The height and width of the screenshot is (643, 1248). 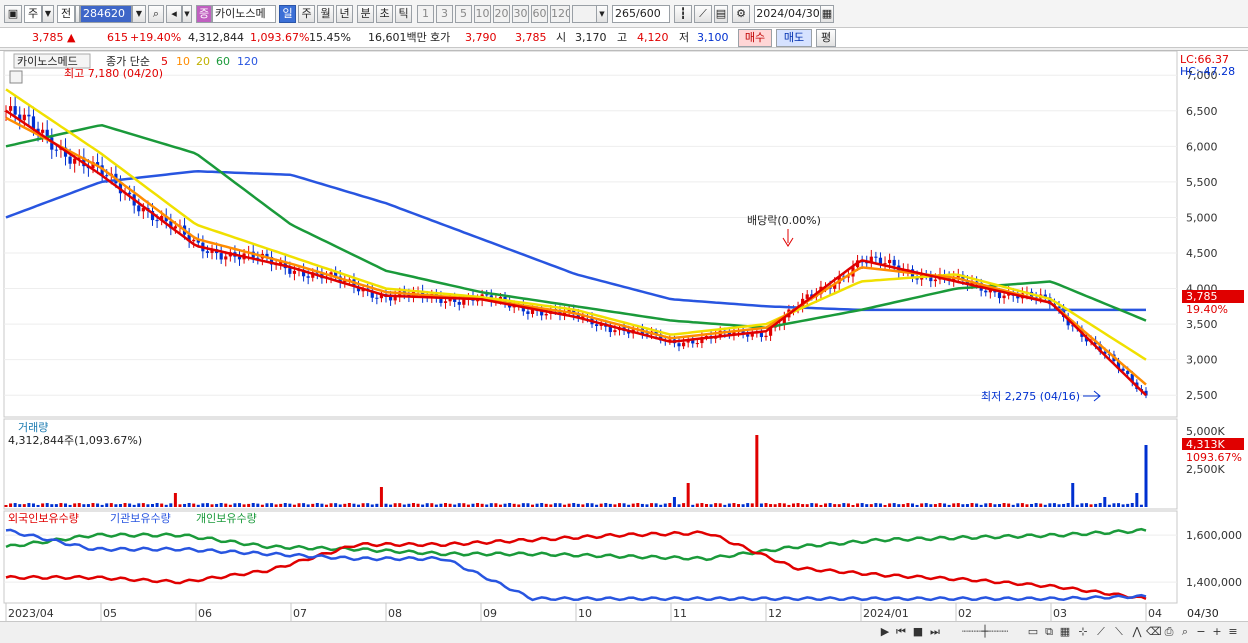 What do you see at coordinates (1202, 182) in the screenshot?
I see `price-tick-label: 5,500` at bounding box center [1202, 182].